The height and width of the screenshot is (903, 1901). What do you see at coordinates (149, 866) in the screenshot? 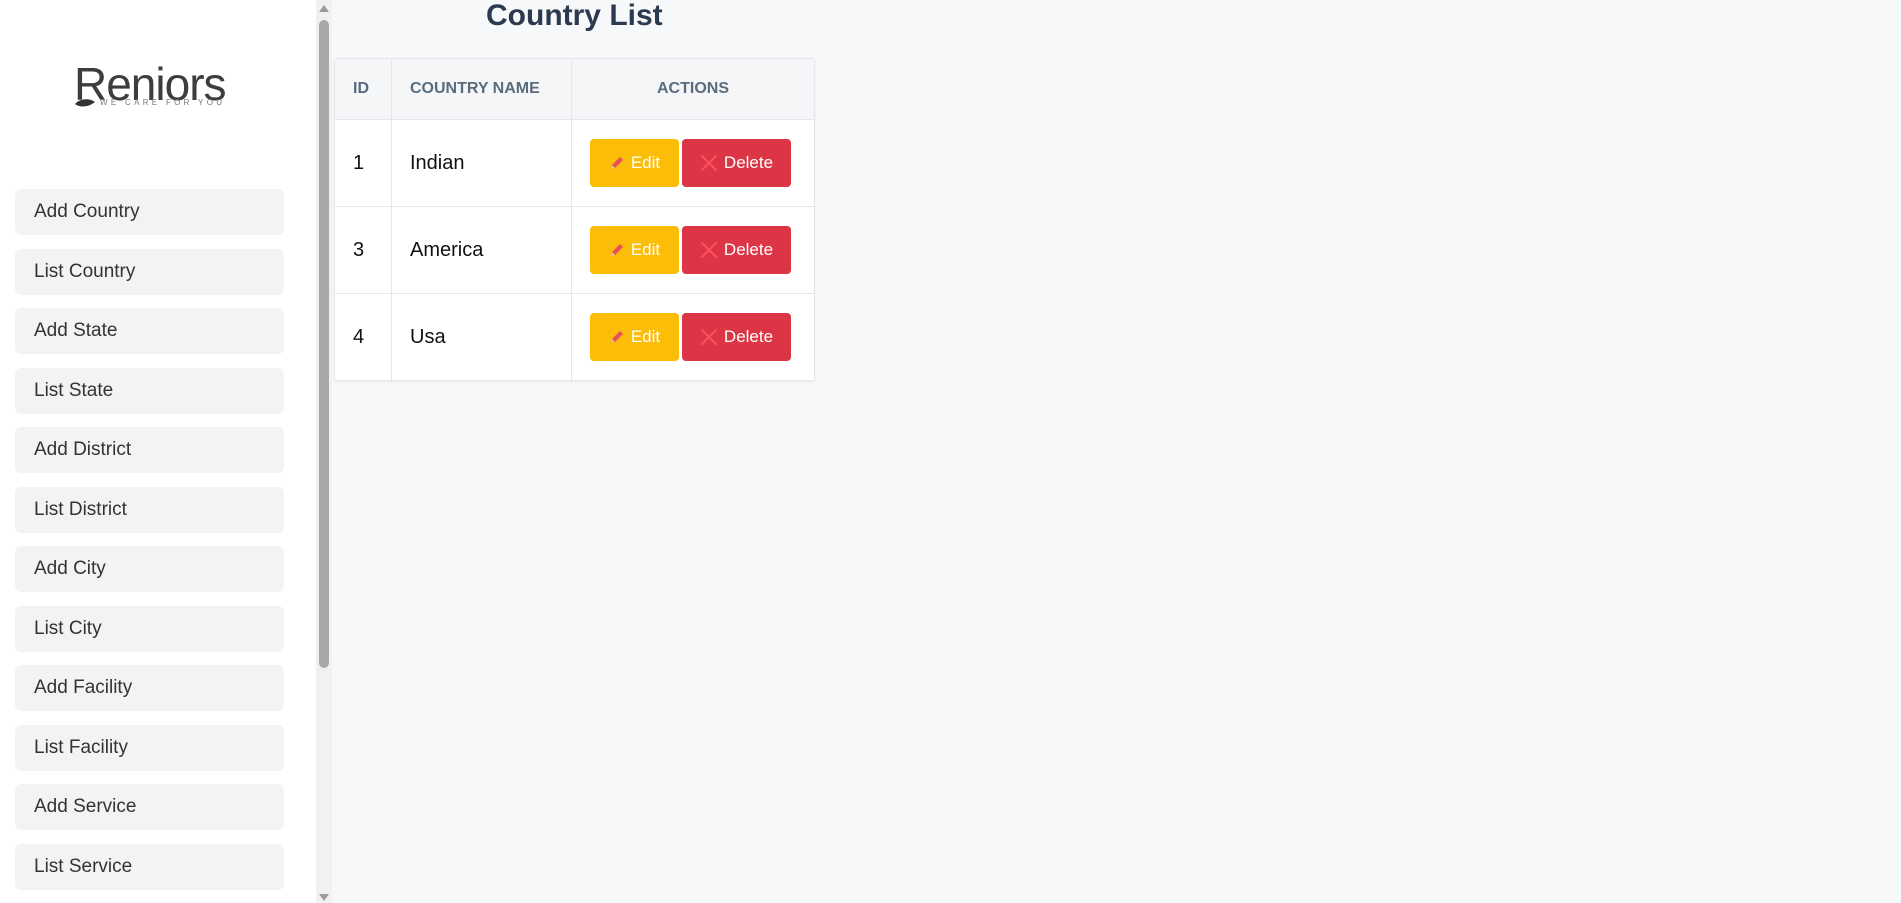
I see `sidebar-item-list-service: List Service` at bounding box center [149, 866].